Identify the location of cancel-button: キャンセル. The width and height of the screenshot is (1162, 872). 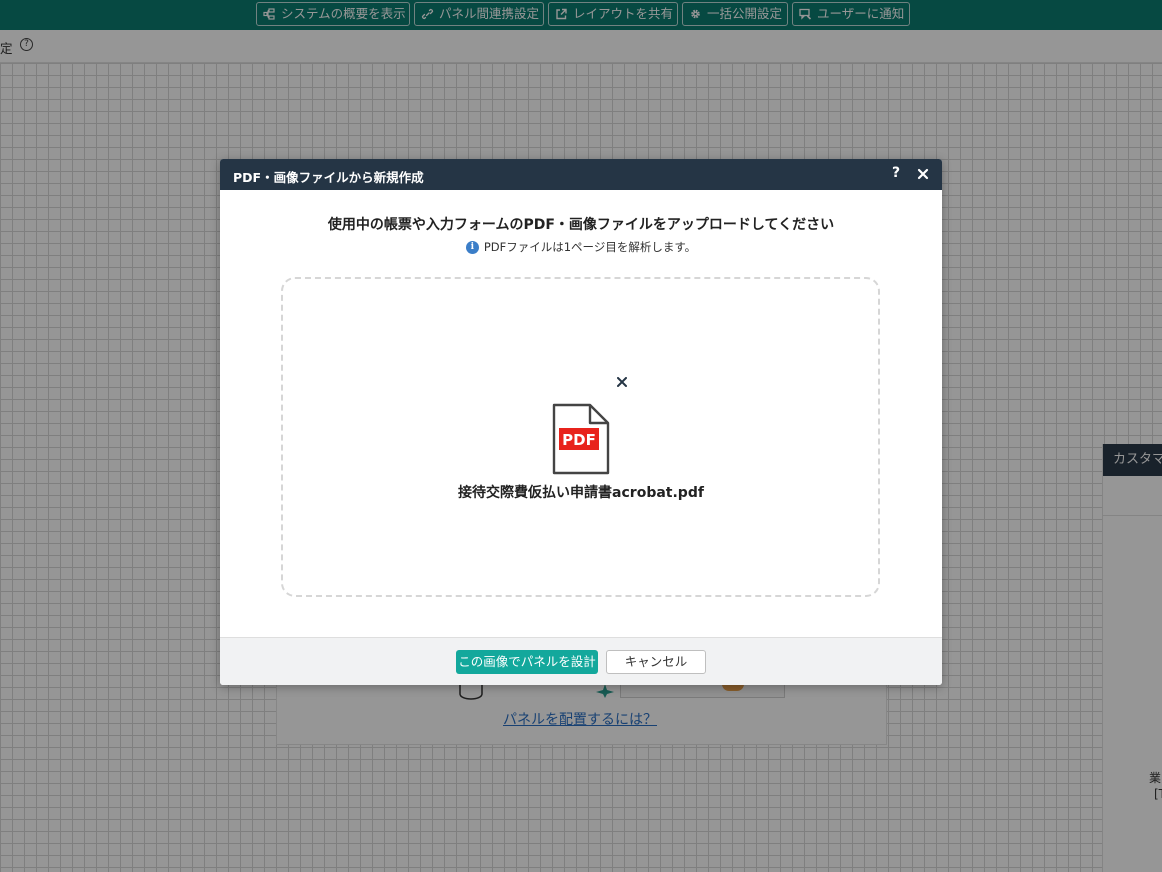
(656, 662).